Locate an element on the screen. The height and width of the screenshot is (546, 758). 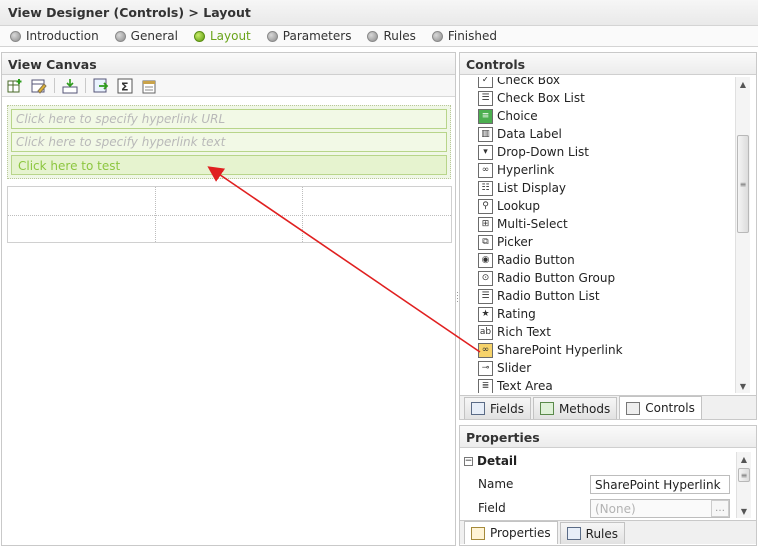
rating-star-icon: ★ is located at coordinates (485, 314).